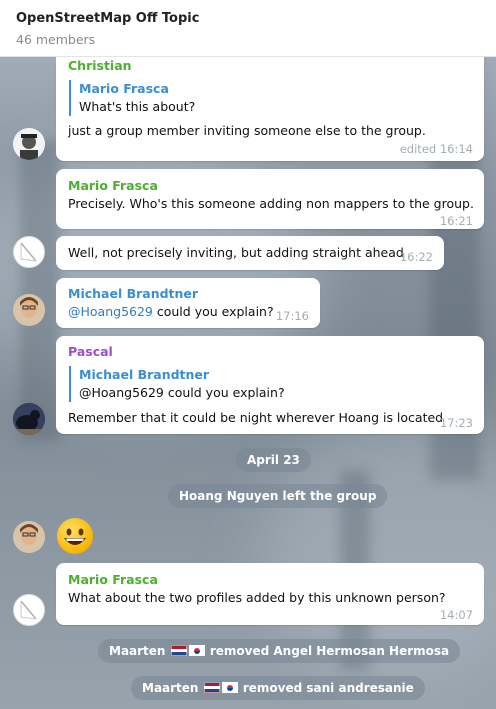 Image resolution: width=496 pixels, height=709 pixels. I want to click on message-sender: Pascal, so click(90, 351).